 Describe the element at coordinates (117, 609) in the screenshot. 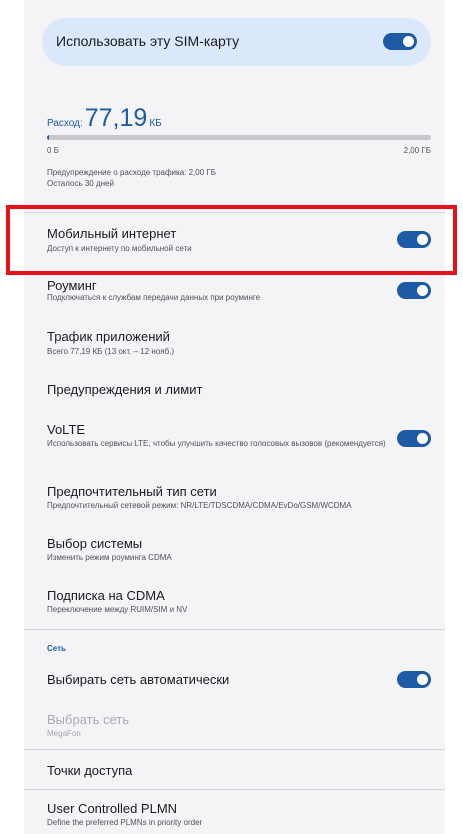

I see `cdma-subscription-subtitle: Переключение между RUIM/SIM и NV` at that location.